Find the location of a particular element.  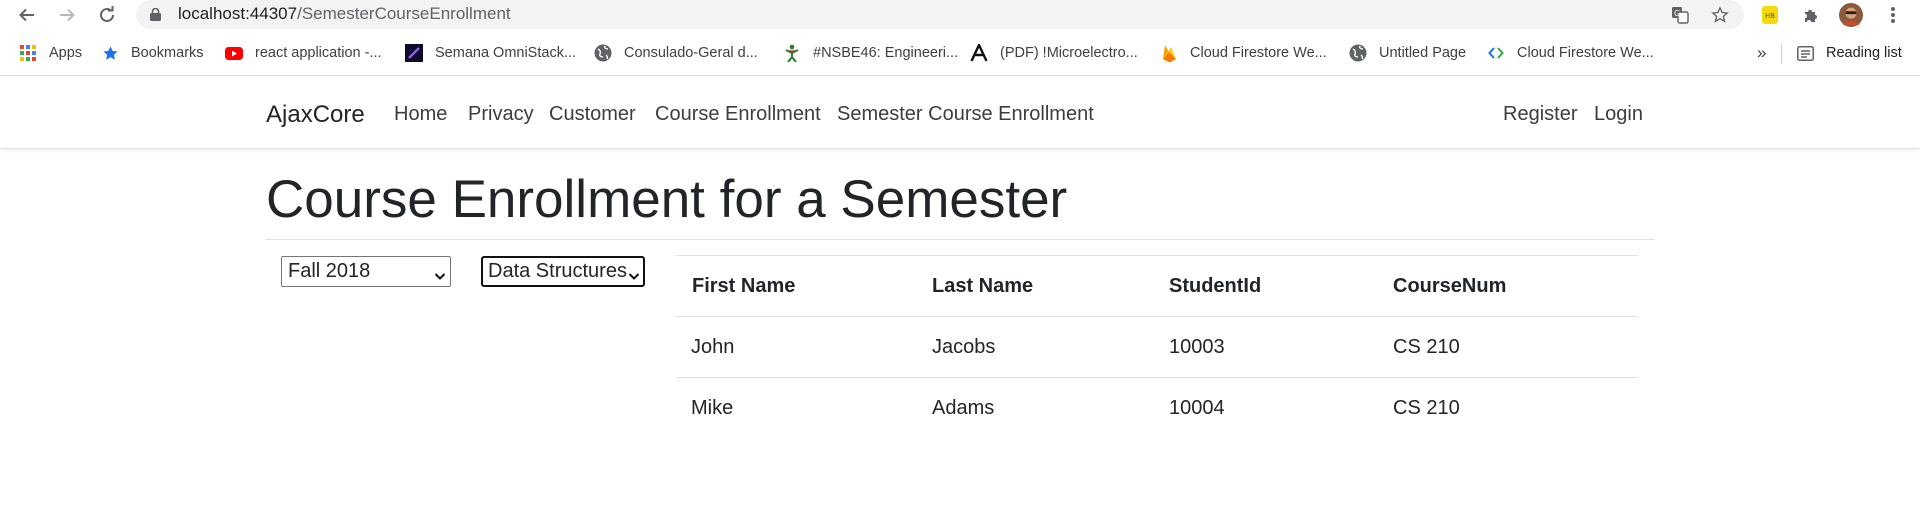

cell-last-name: Jacobs is located at coordinates (964, 347).